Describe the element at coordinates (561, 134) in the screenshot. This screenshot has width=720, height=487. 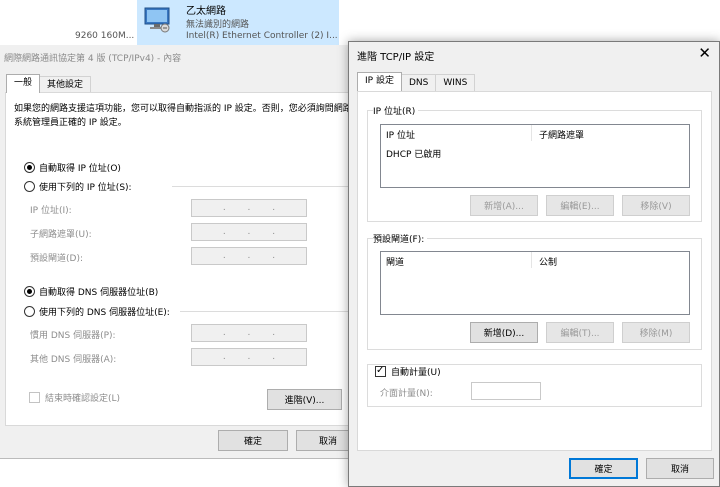
I see `subnet-column-header: 子網路遮罩` at that location.